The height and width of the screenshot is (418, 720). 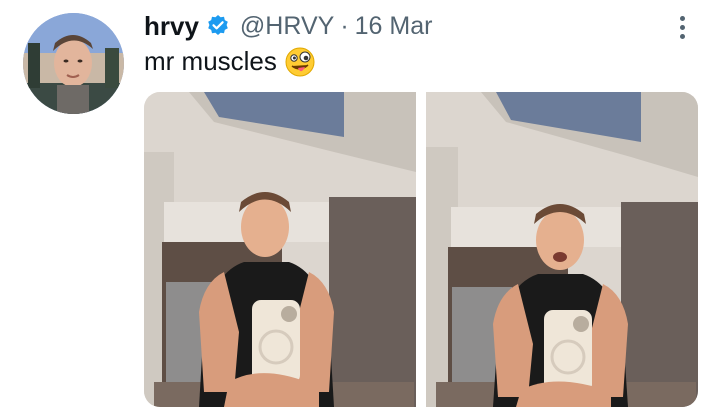 I want to click on tweet-date: 16 Mar, so click(x=394, y=26).